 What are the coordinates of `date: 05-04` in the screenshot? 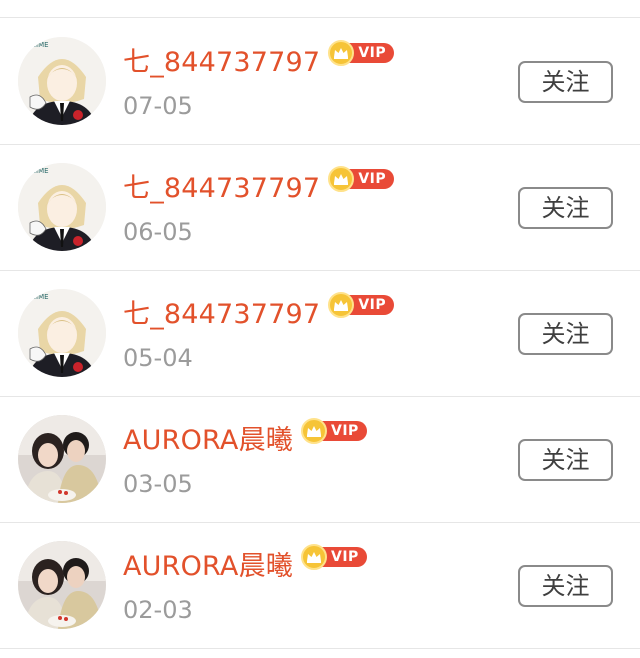 It's located at (158, 358).